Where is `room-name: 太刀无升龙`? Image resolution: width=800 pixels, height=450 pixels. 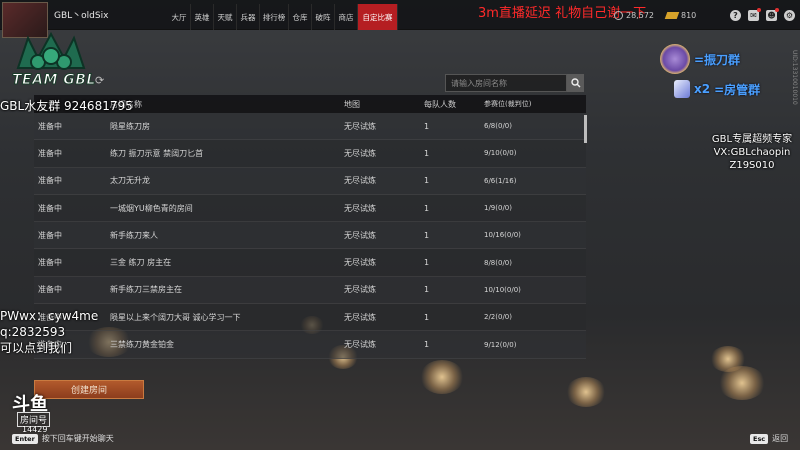 room-name: 太刀无升龙 is located at coordinates (130, 181).